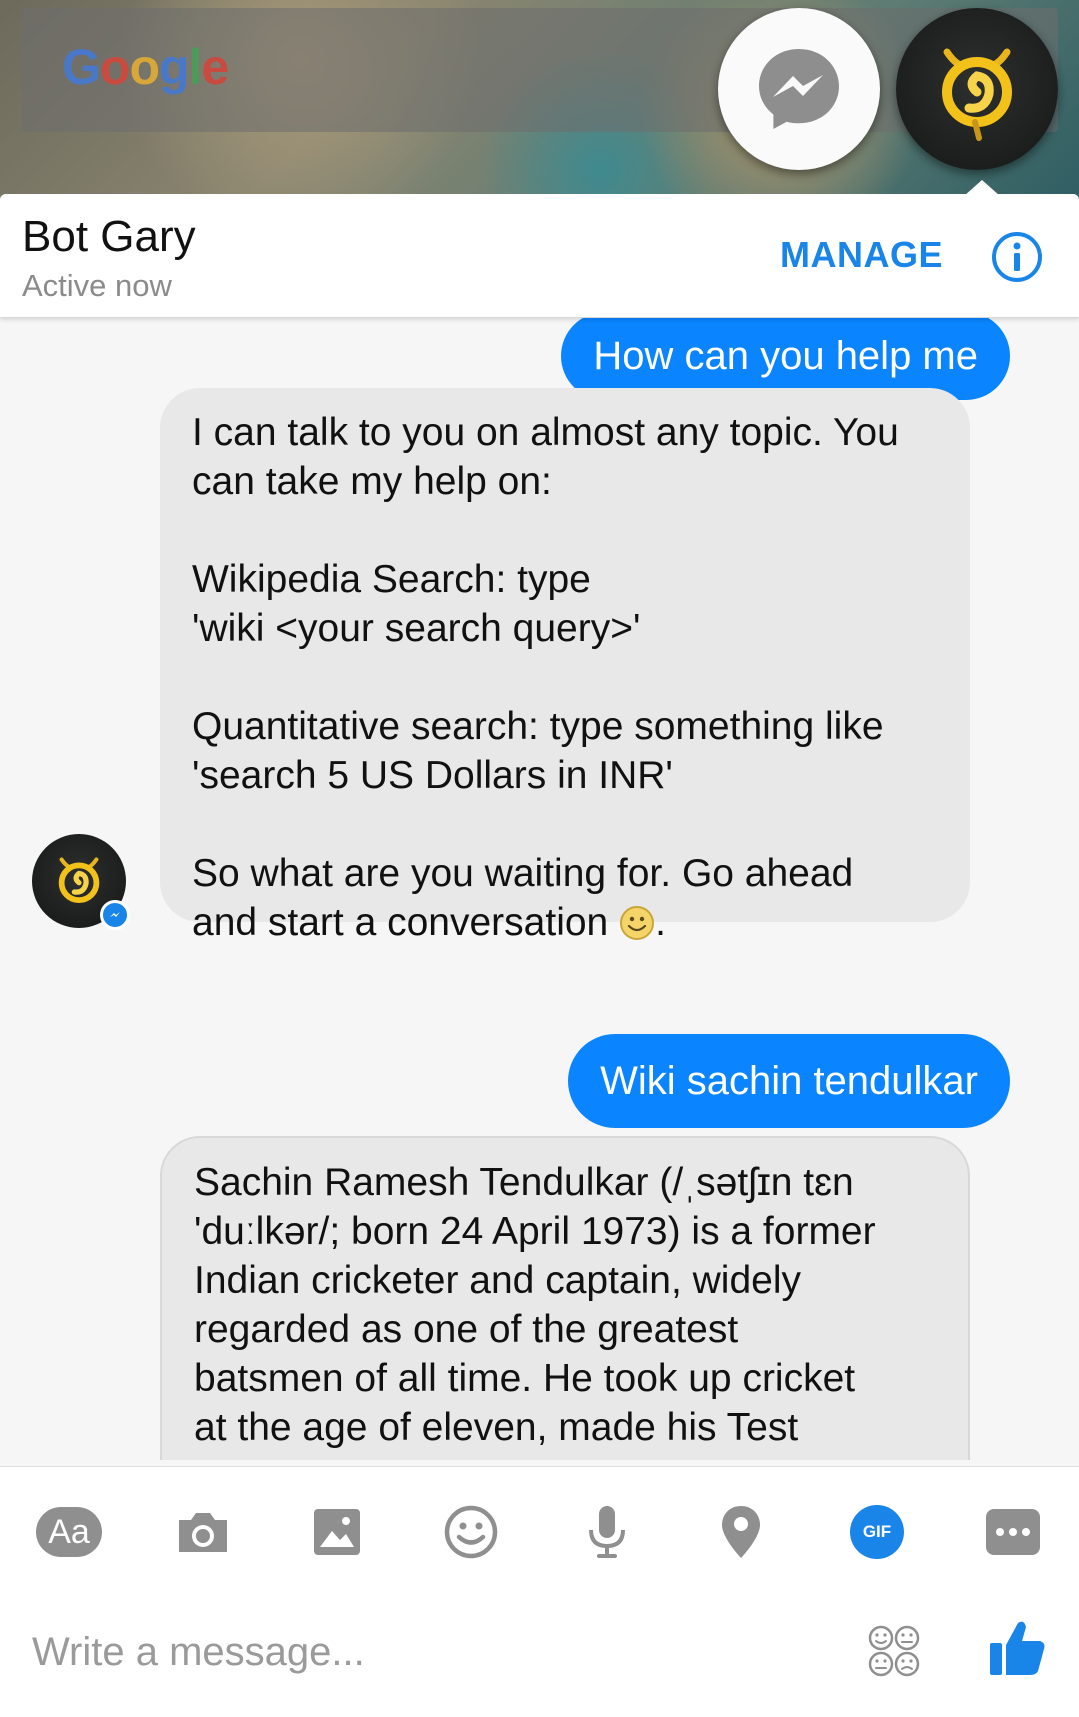 The height and width of the screenshot is (1717, 1079). I want to click on smiley-emoji-icon, so click(637, 923).